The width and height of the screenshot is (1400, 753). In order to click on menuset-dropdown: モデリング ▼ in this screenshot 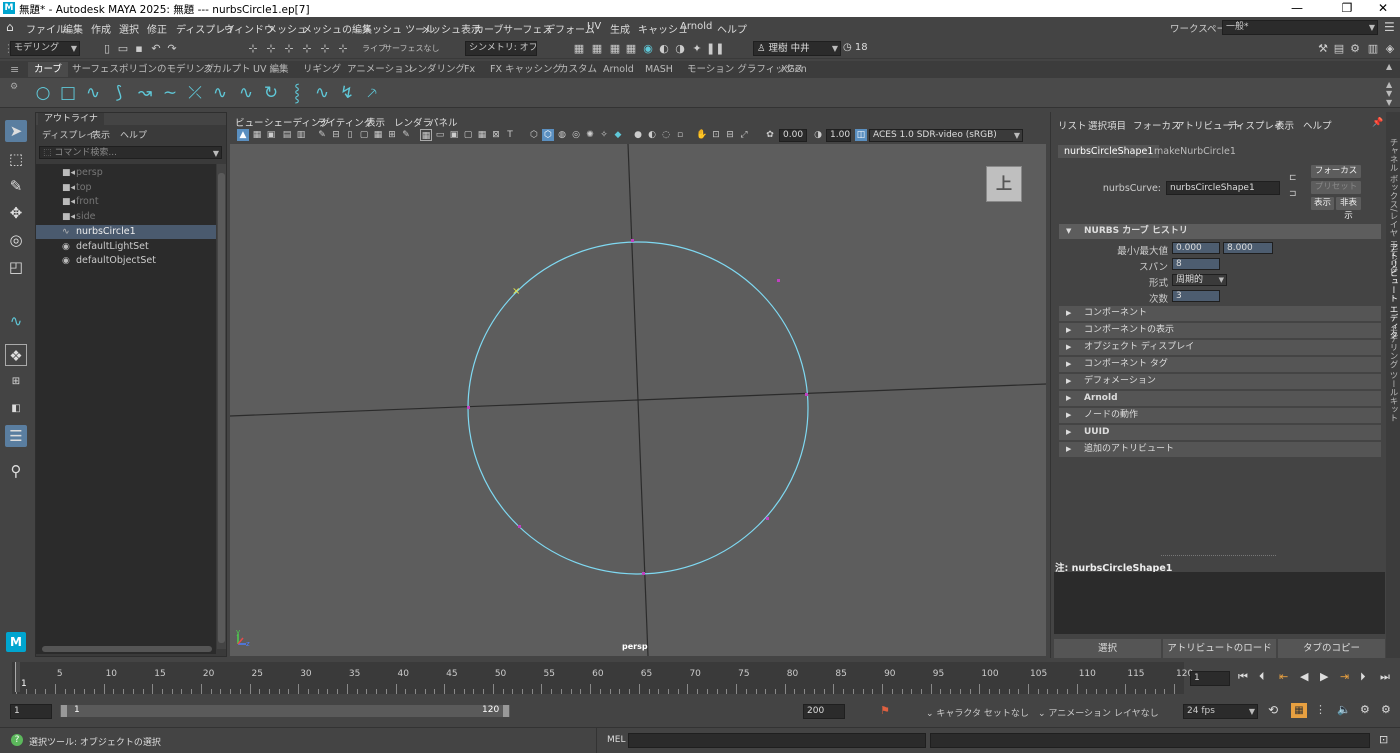, I will do `click(45, 48)`.